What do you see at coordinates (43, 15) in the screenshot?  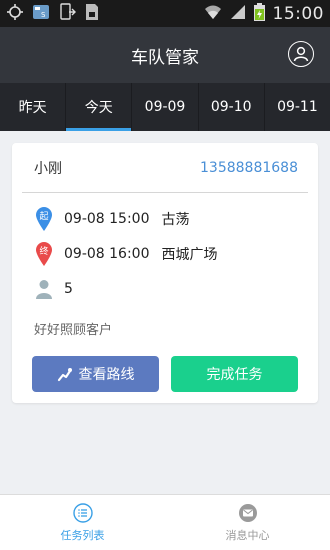 I see `svg-text: S` at bounding box center [43, 15].